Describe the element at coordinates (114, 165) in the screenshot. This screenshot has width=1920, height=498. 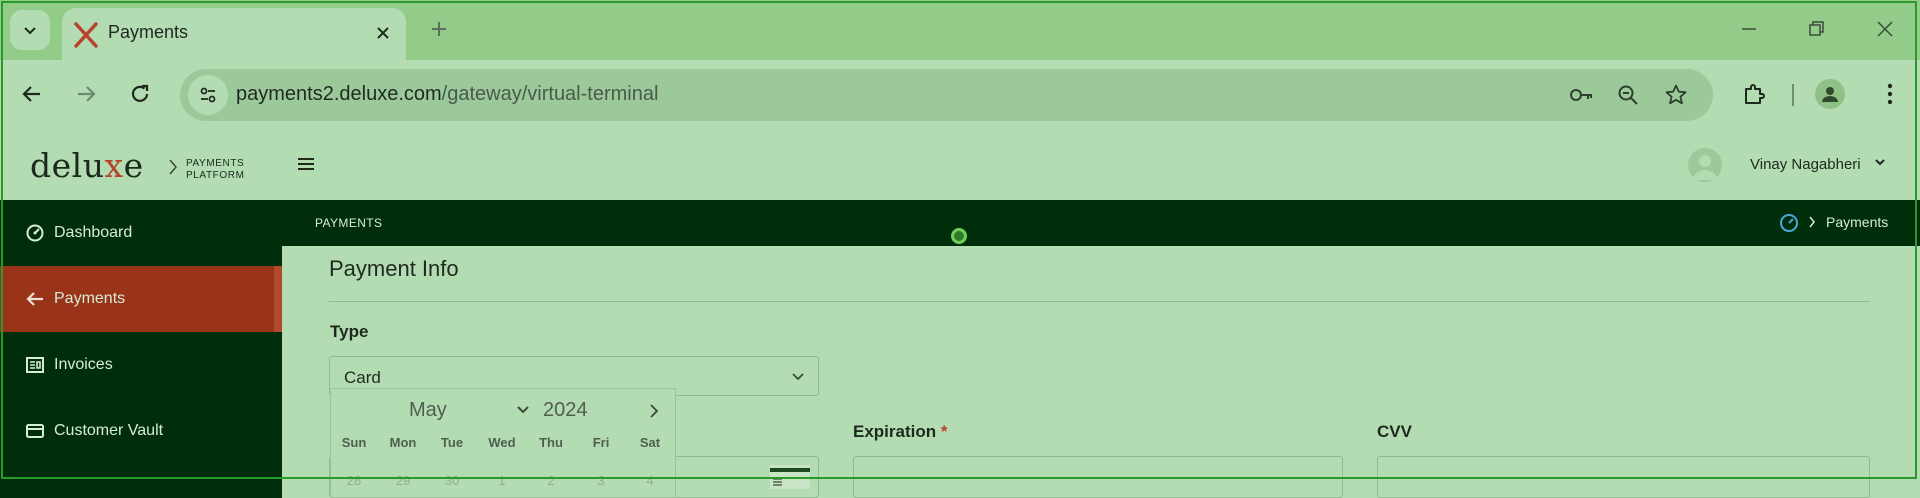
I see `logo-text-x: x` at that location.